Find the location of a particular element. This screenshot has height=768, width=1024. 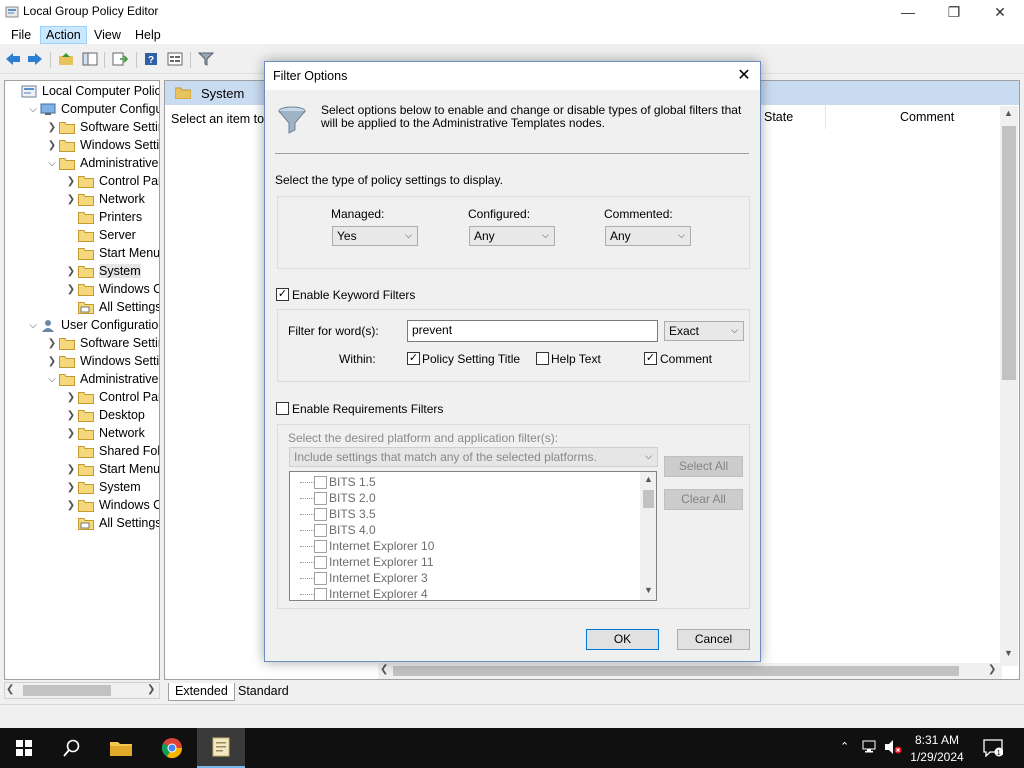

minimize-button: — is located at coordinates (908, 12).